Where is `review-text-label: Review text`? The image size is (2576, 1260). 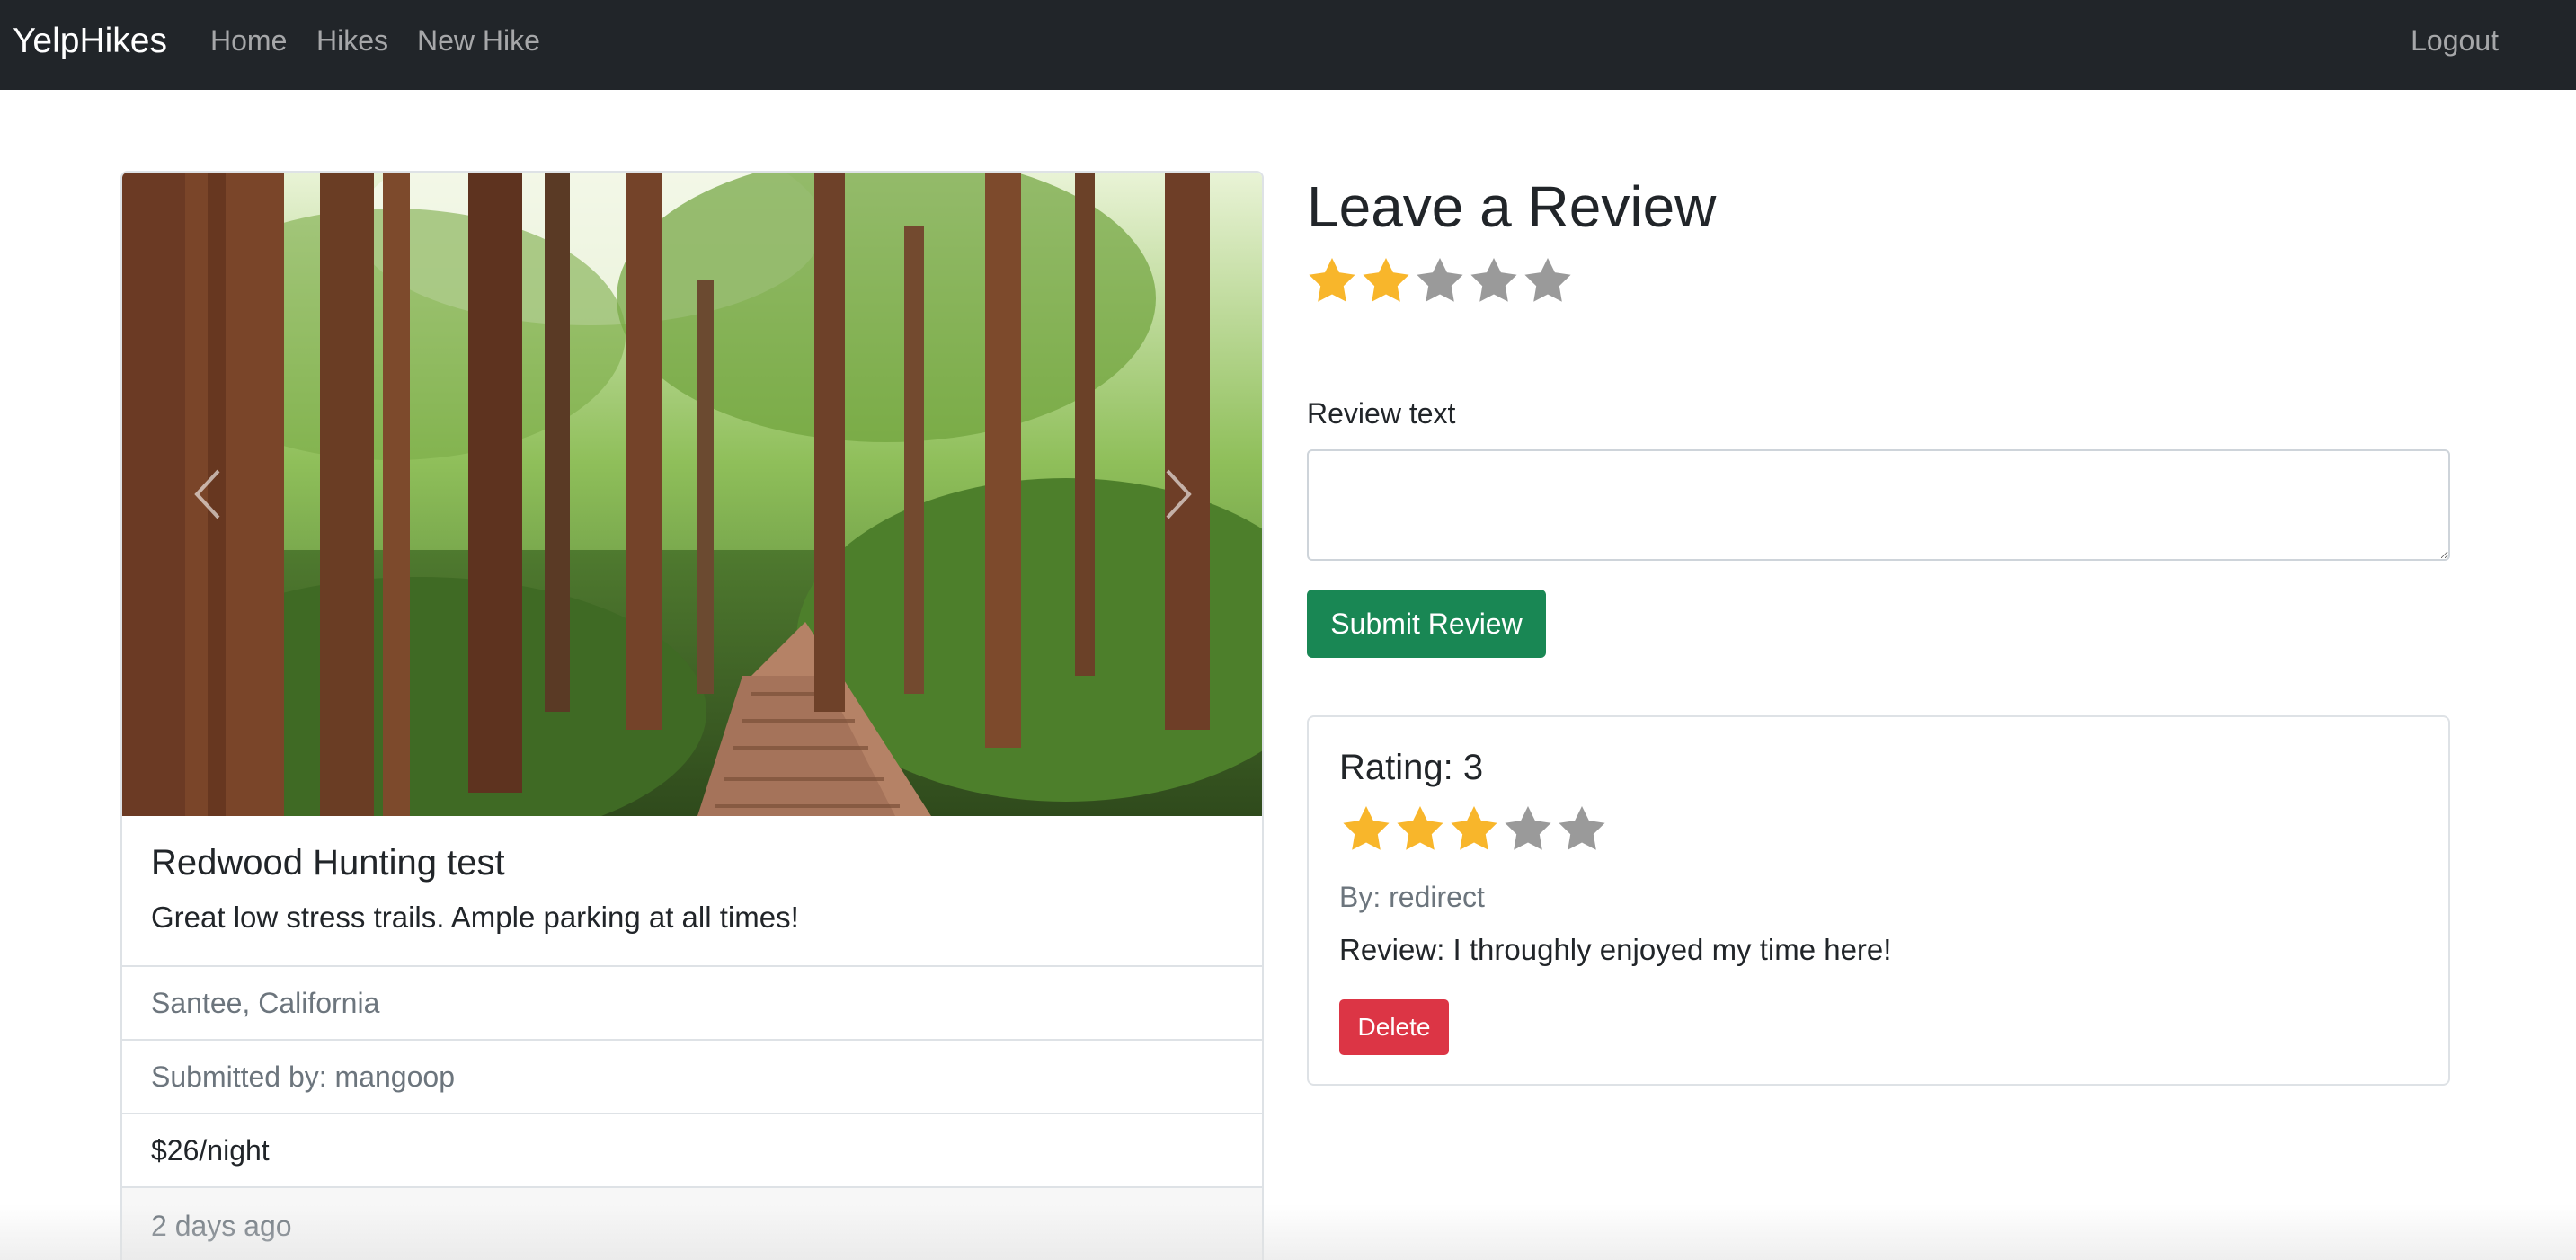 review-text-label: Review text is located at coordinates (1381, 413).